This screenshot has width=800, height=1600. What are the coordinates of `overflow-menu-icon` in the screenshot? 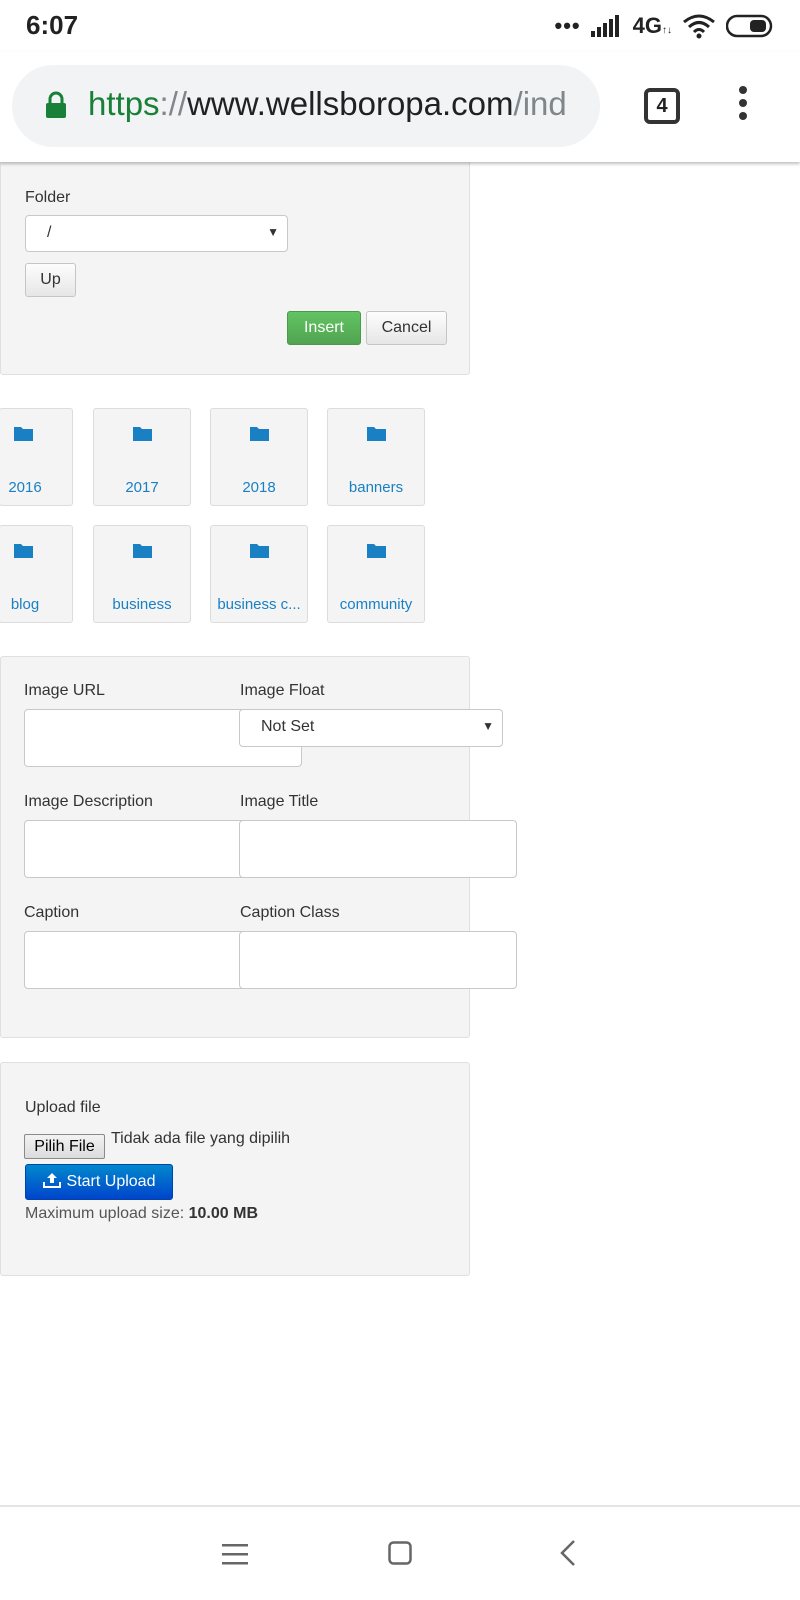 It's located at (743, 106).